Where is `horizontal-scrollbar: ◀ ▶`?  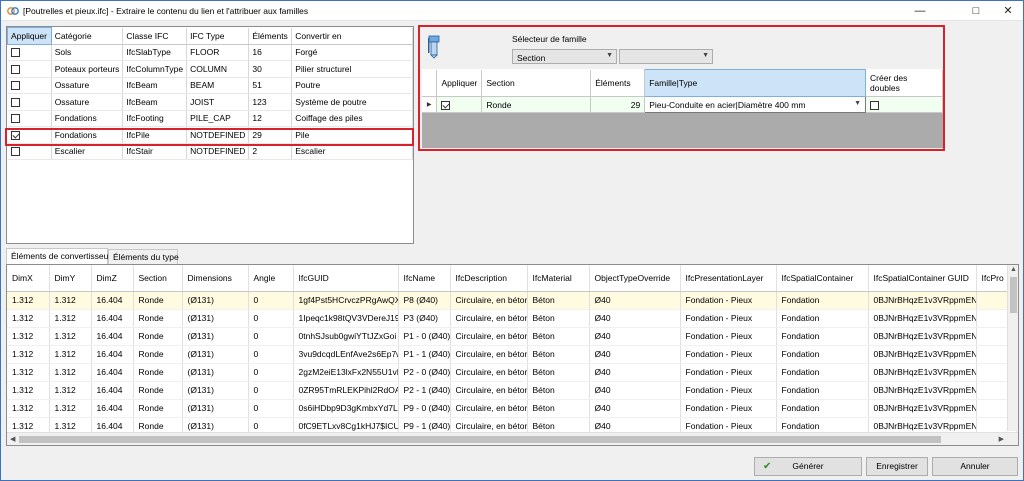 horizontal-scrollbar: ◀ ▶ is located at coordinates (512, 438).